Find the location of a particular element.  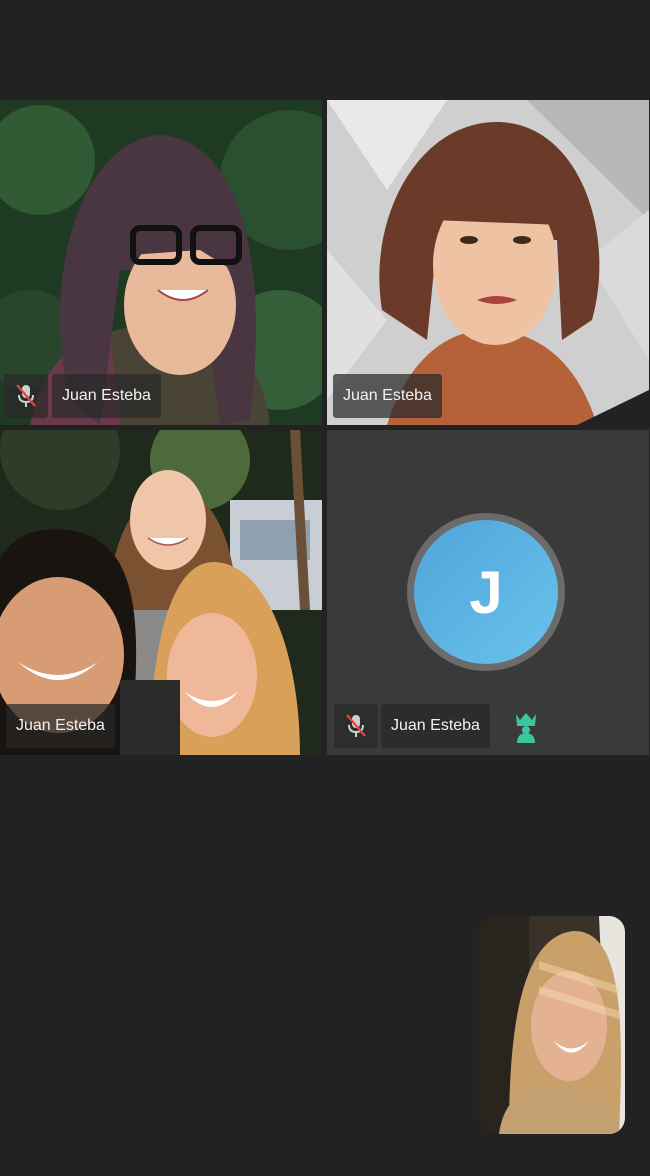

crown-icon is located at coordinates (526, 728).